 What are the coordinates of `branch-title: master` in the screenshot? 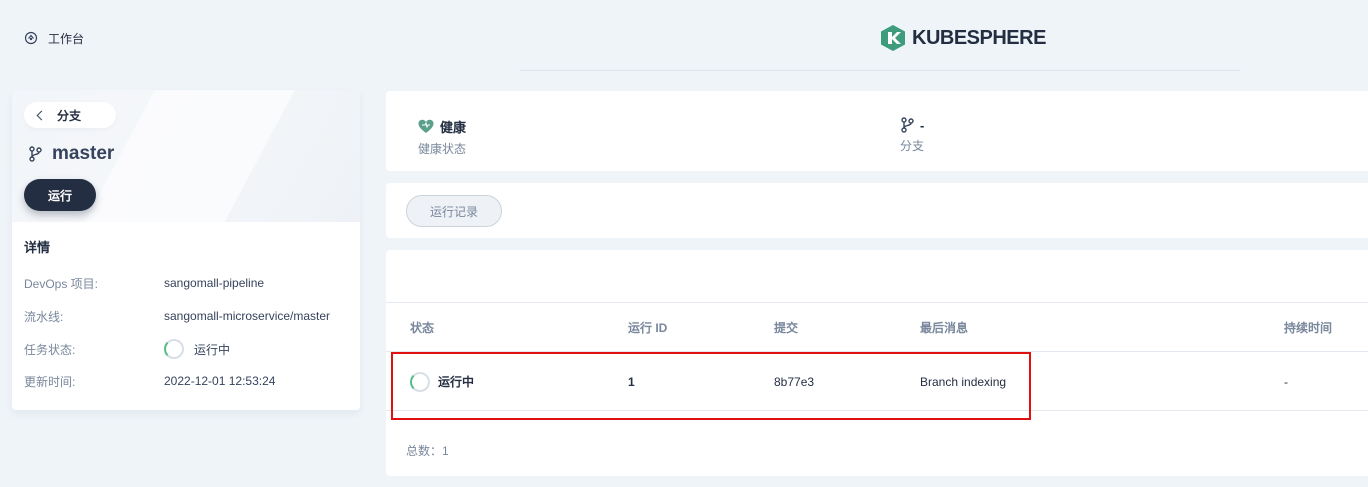 It's located at (71, 154).